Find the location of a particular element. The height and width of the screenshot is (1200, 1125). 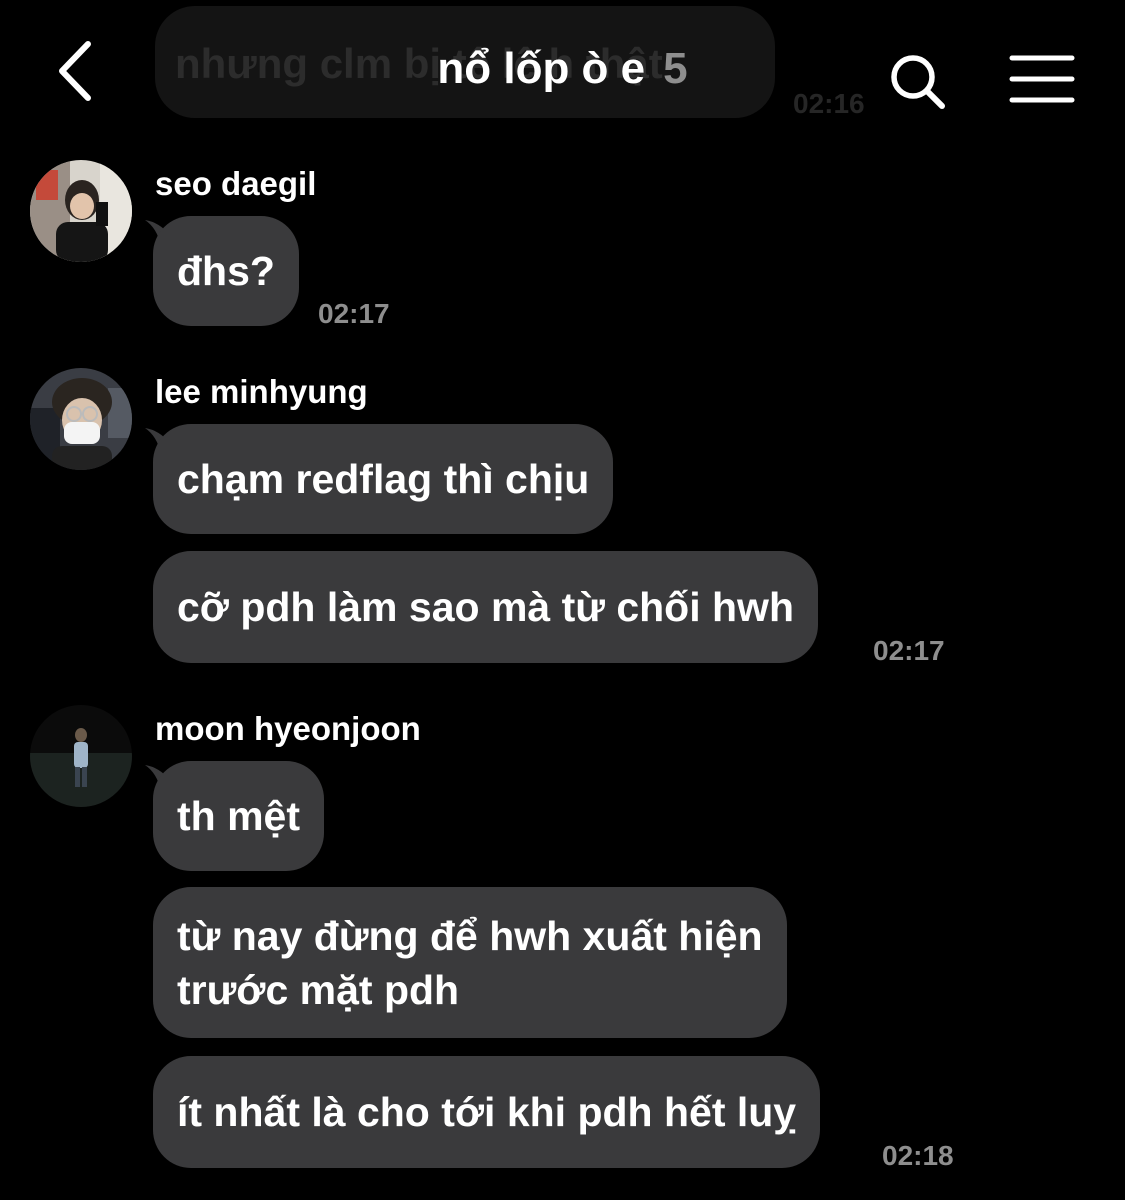

message-time: 02:18 is located at coordinates (918, 1155).